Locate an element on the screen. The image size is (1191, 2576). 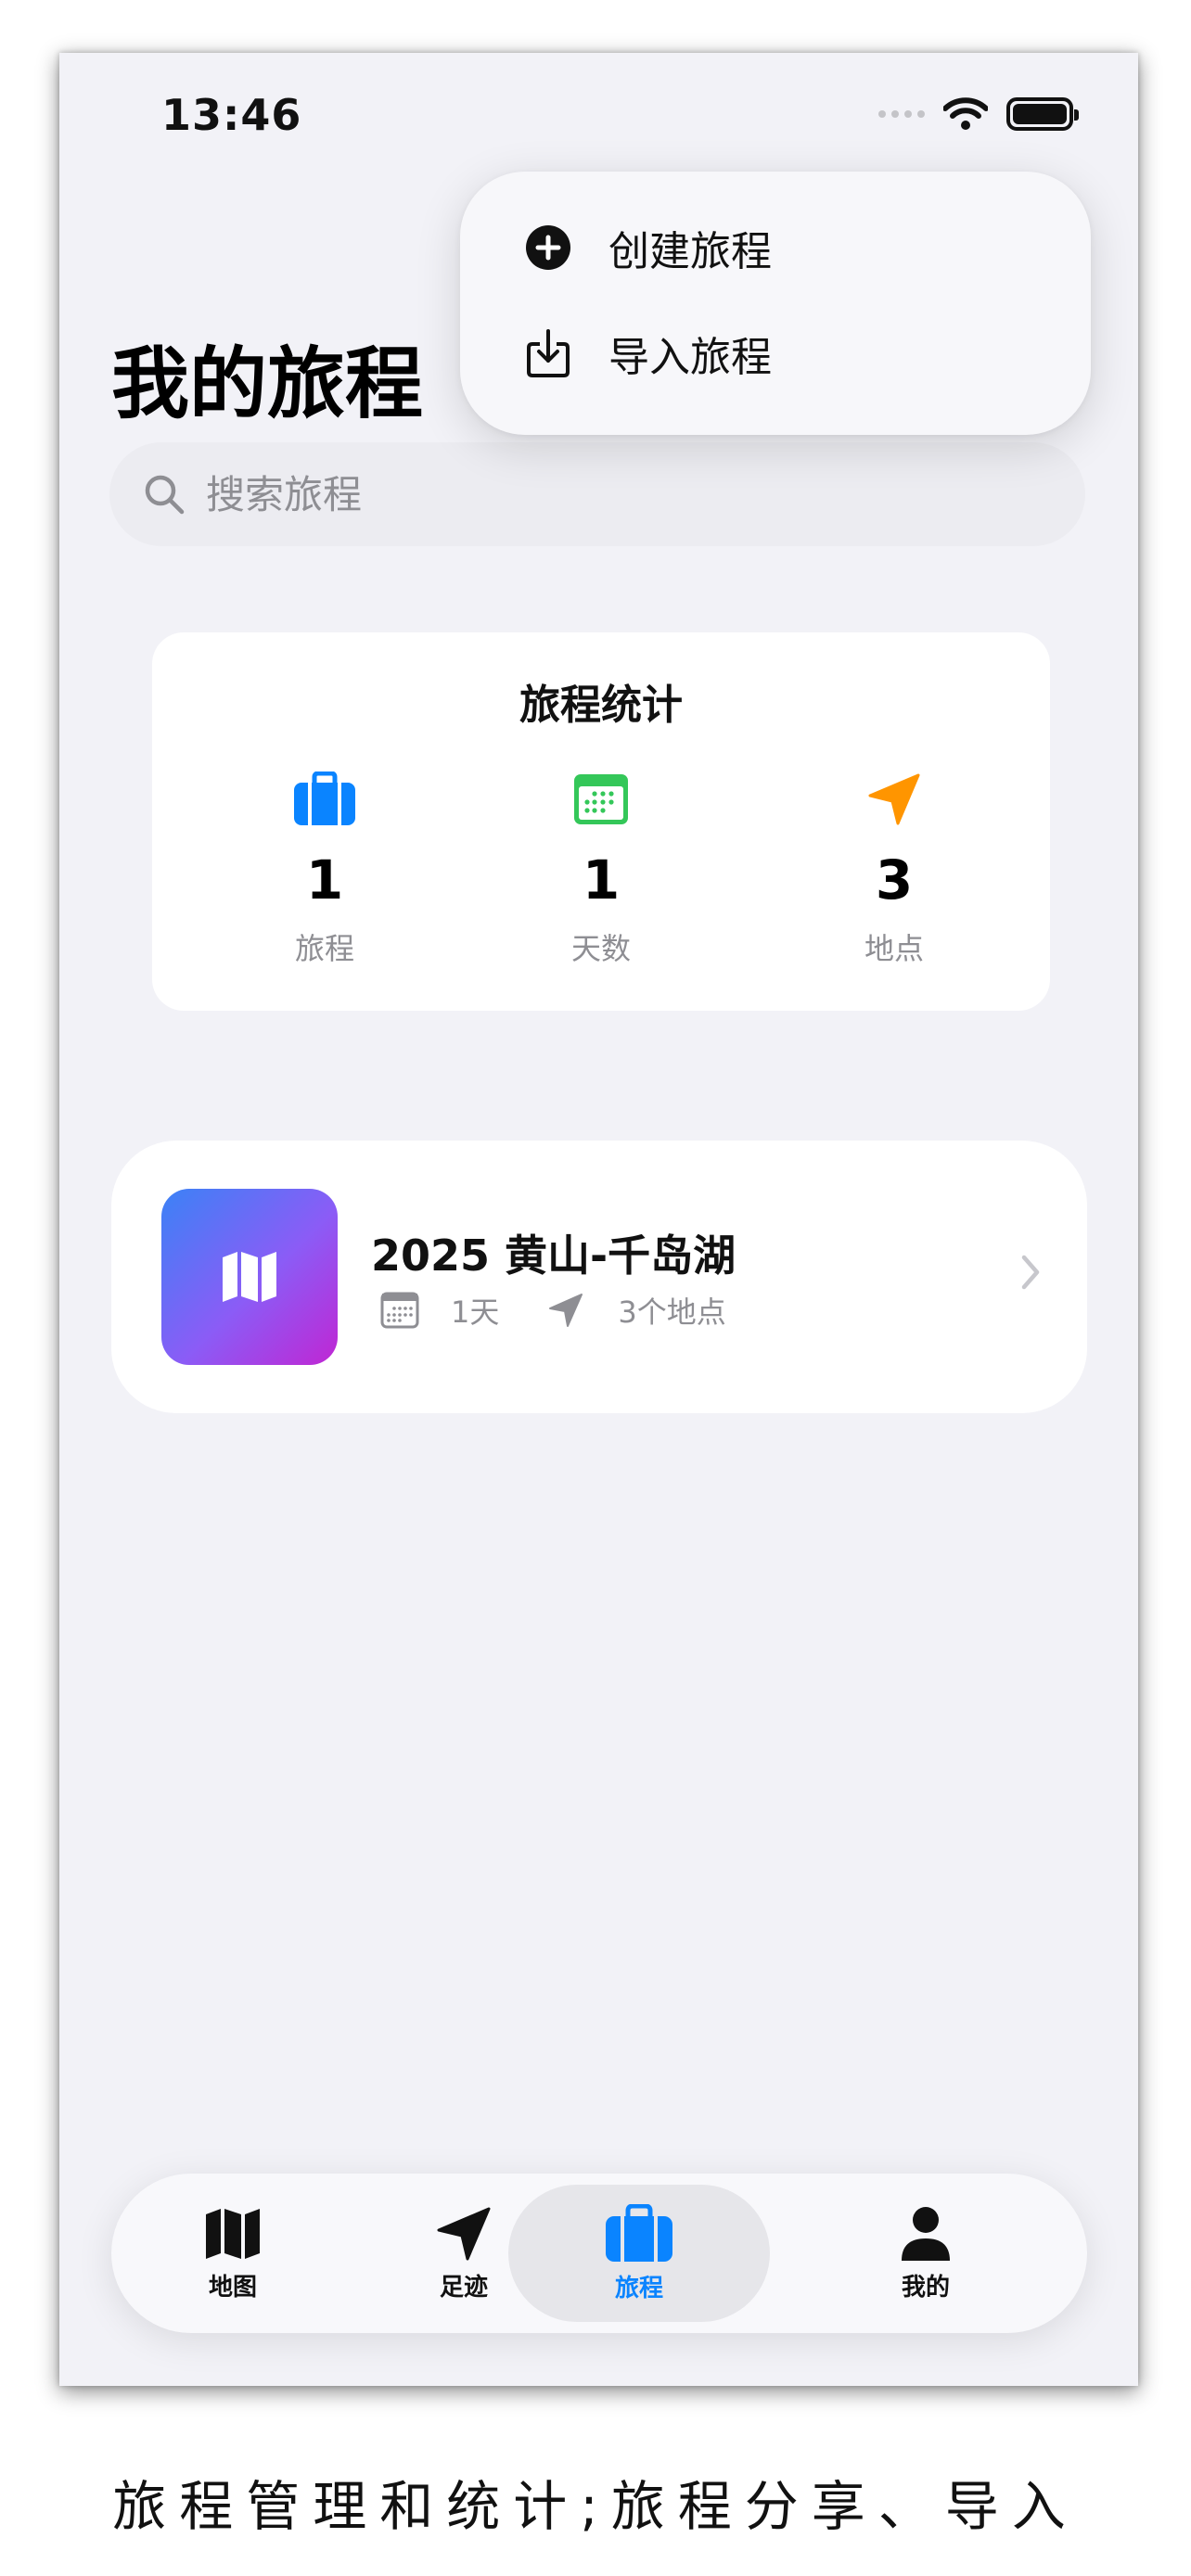
status-icons is located at coordinates (978, 114).